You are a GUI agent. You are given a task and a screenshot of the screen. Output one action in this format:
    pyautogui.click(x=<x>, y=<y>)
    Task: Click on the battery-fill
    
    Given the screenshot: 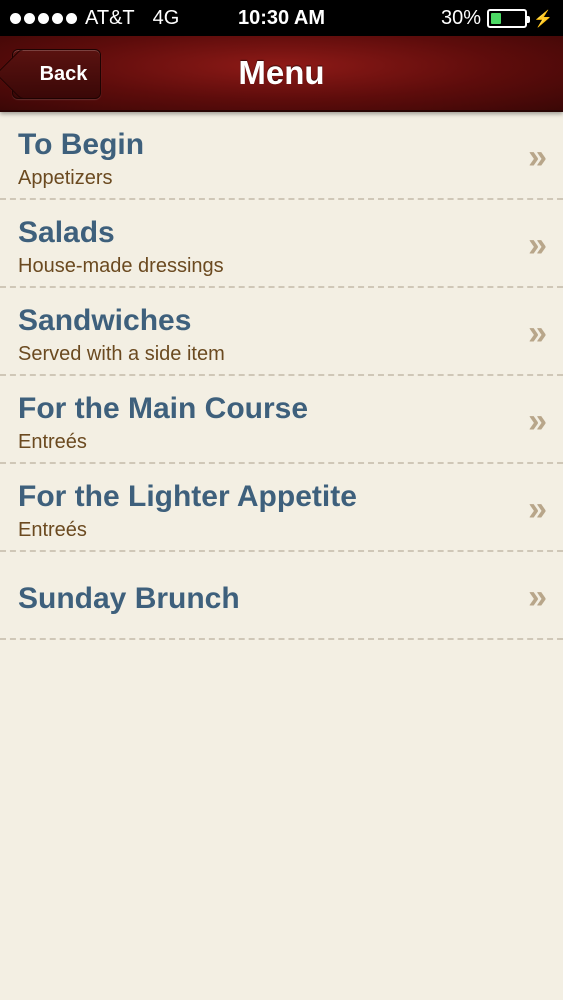 What is the action you would take?
    pyautogui.click(x=496, y=18)
    